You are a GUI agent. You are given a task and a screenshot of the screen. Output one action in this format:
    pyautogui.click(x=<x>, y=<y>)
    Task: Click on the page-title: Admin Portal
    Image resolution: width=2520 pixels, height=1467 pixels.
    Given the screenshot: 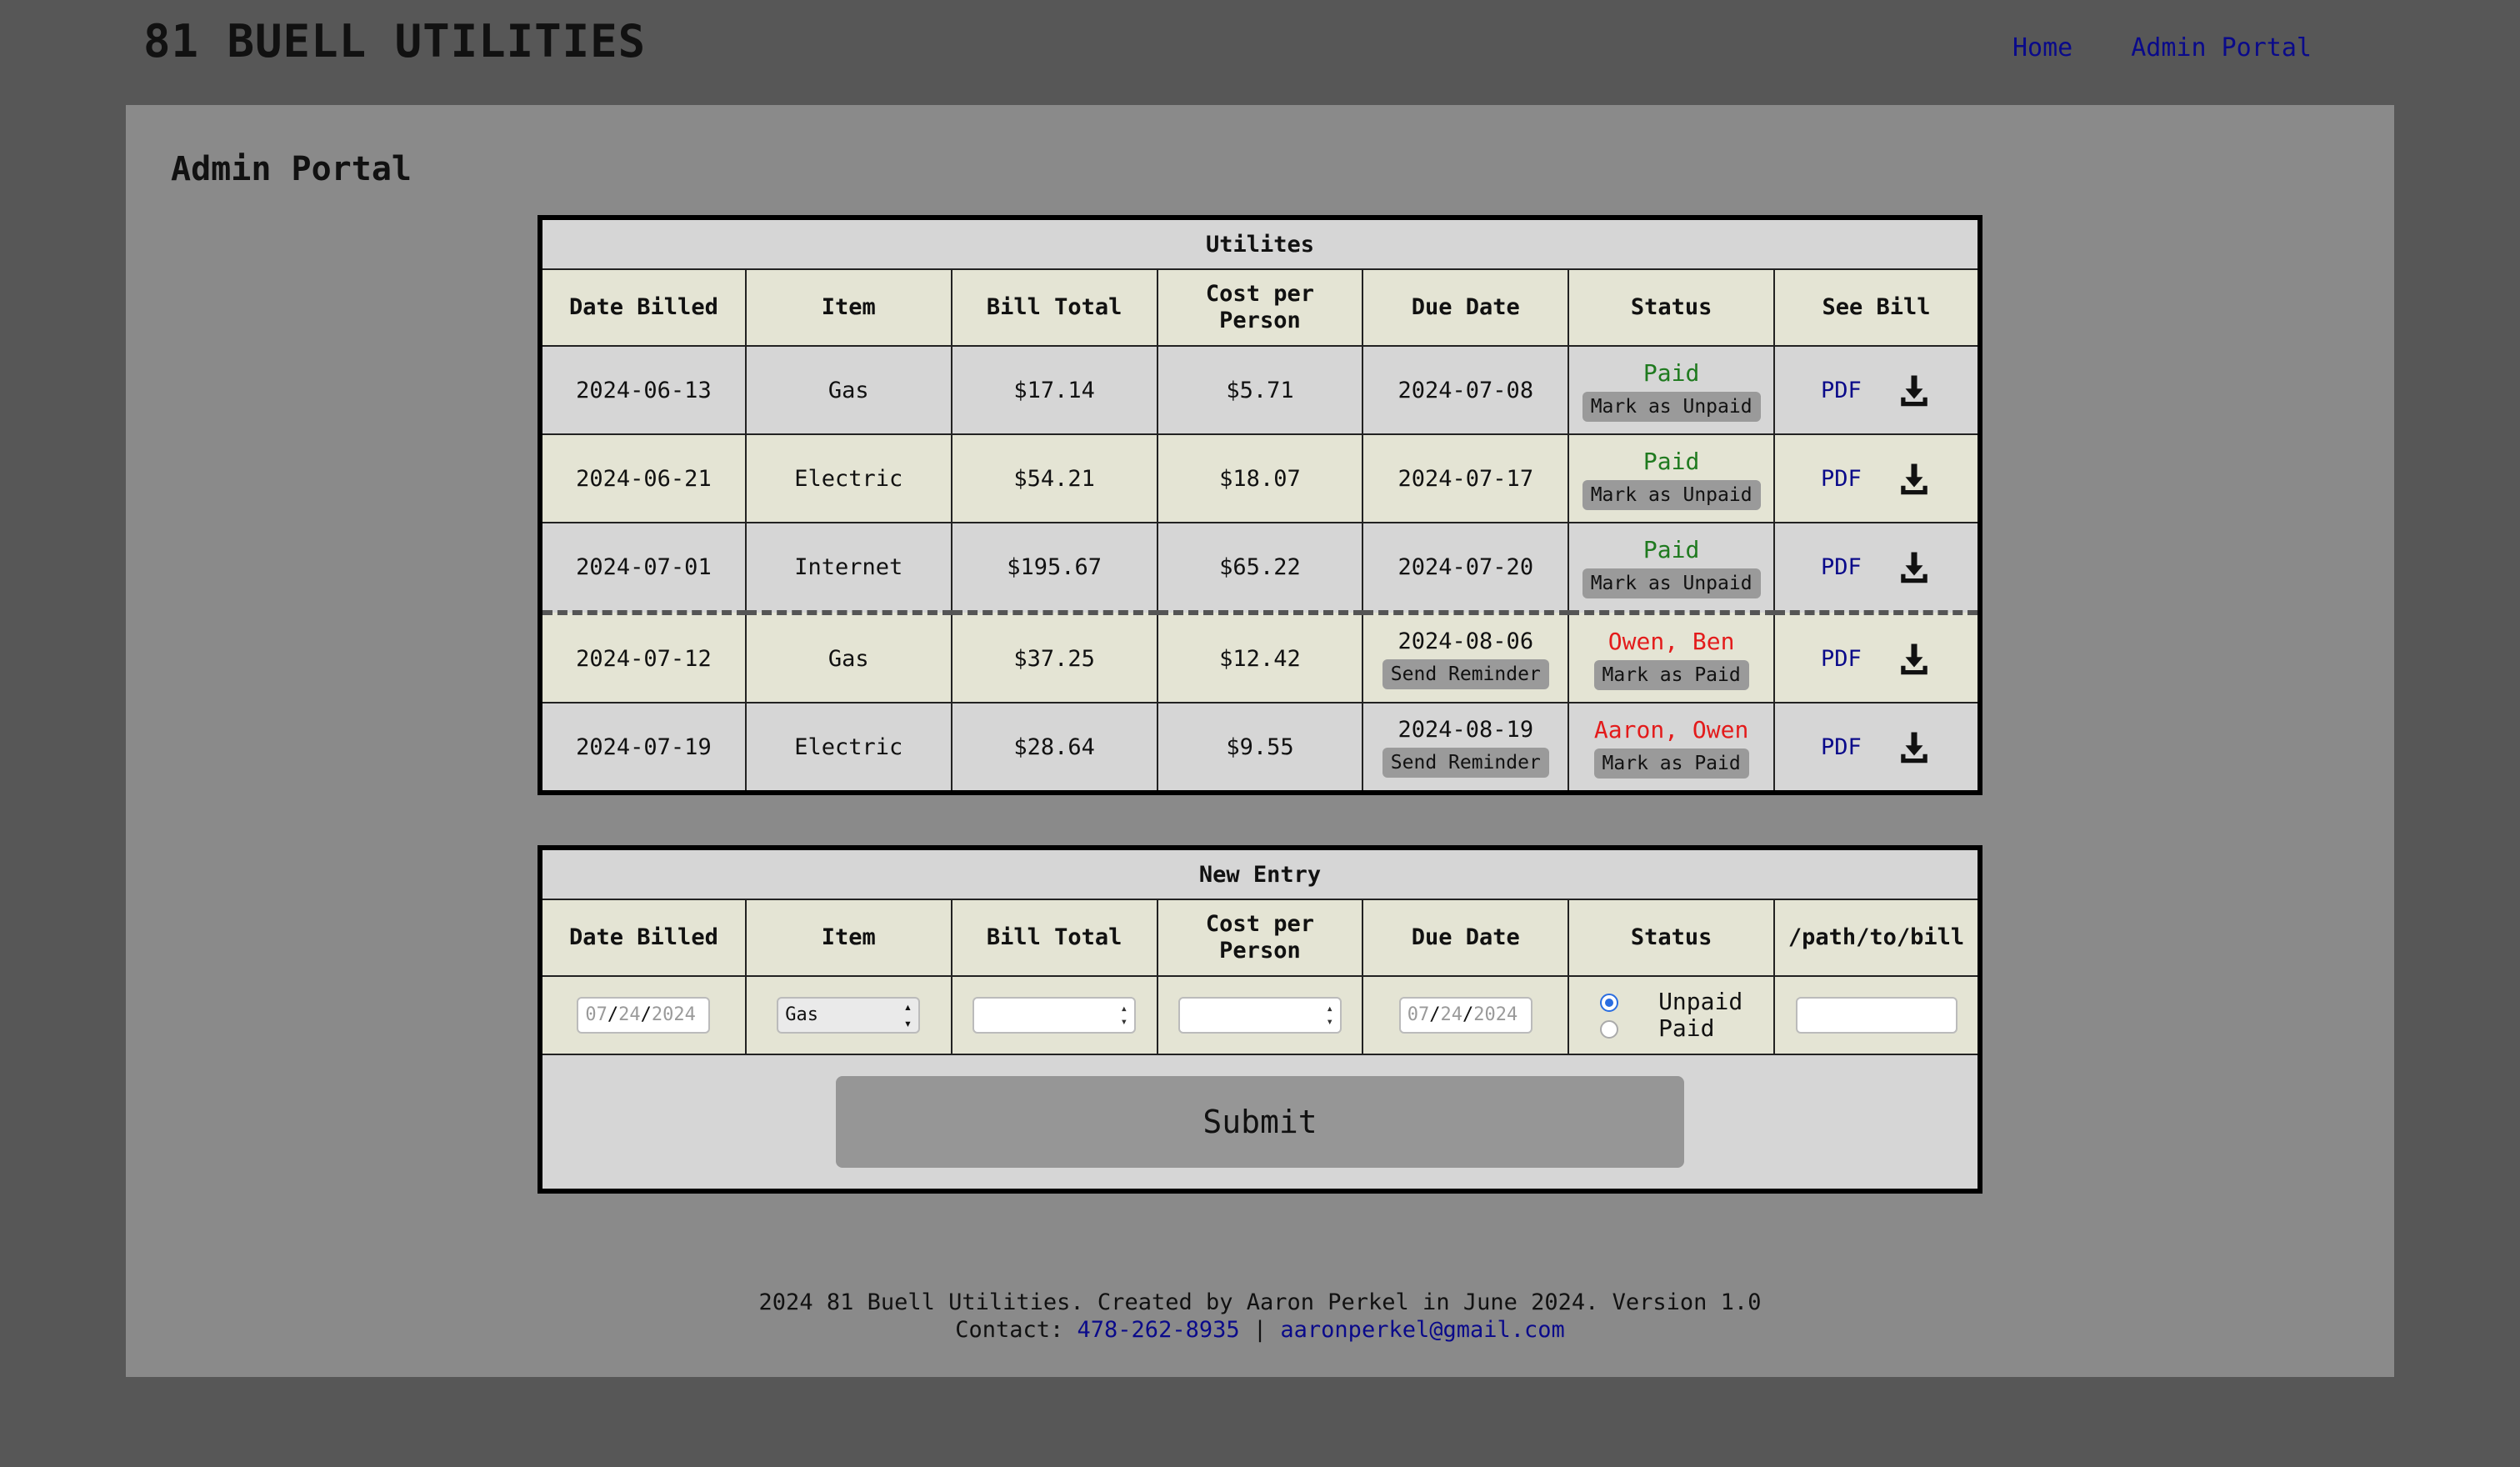 What is the action you would take?
    pyautogui.click(x=291, y=169)
    